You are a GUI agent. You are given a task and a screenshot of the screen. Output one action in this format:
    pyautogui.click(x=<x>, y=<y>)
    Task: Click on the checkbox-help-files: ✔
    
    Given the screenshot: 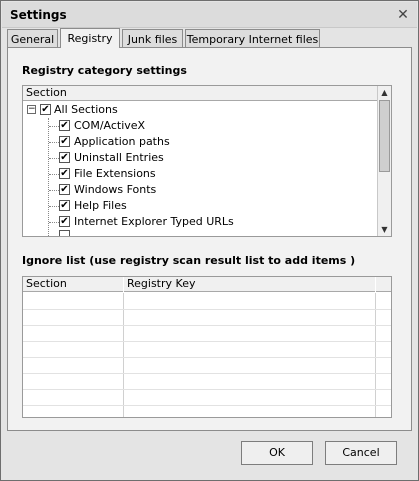 What is the action you would take?
    pyautogui.click(x=64, y=205)
    